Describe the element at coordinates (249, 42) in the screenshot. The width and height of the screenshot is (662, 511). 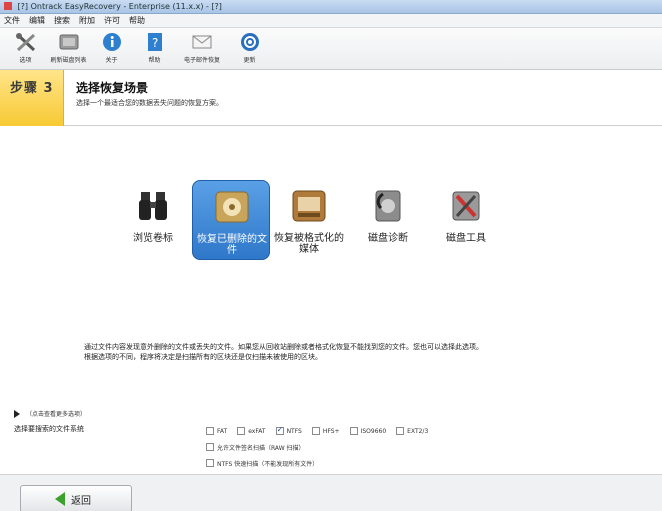
I see `update-icon` at that location.